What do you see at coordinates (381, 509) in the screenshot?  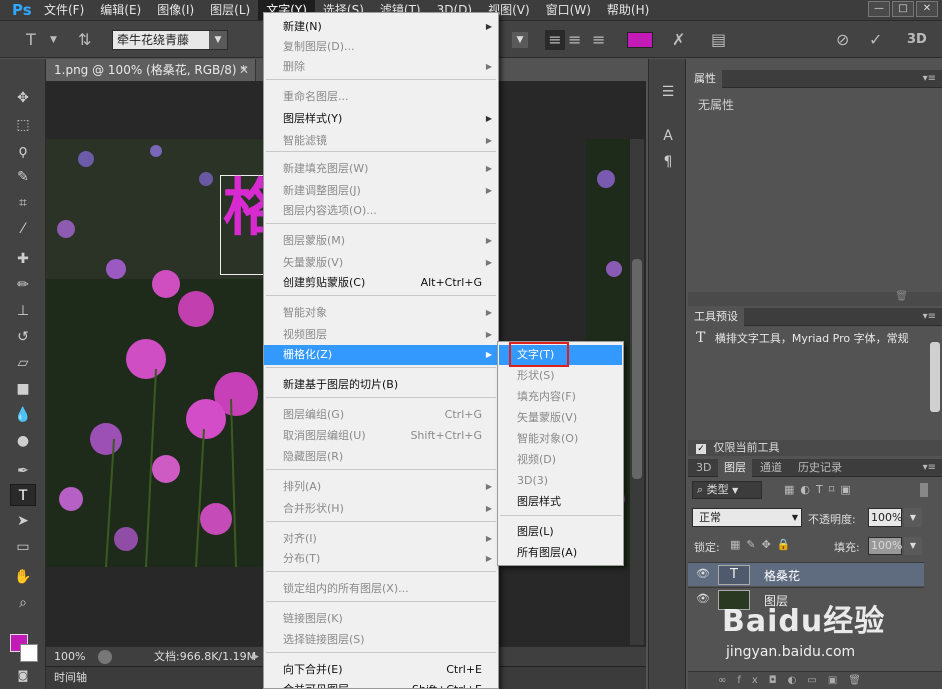 I see `layer-menu-item: 合并形状(H) ▶` at bounding box center [381, 509].